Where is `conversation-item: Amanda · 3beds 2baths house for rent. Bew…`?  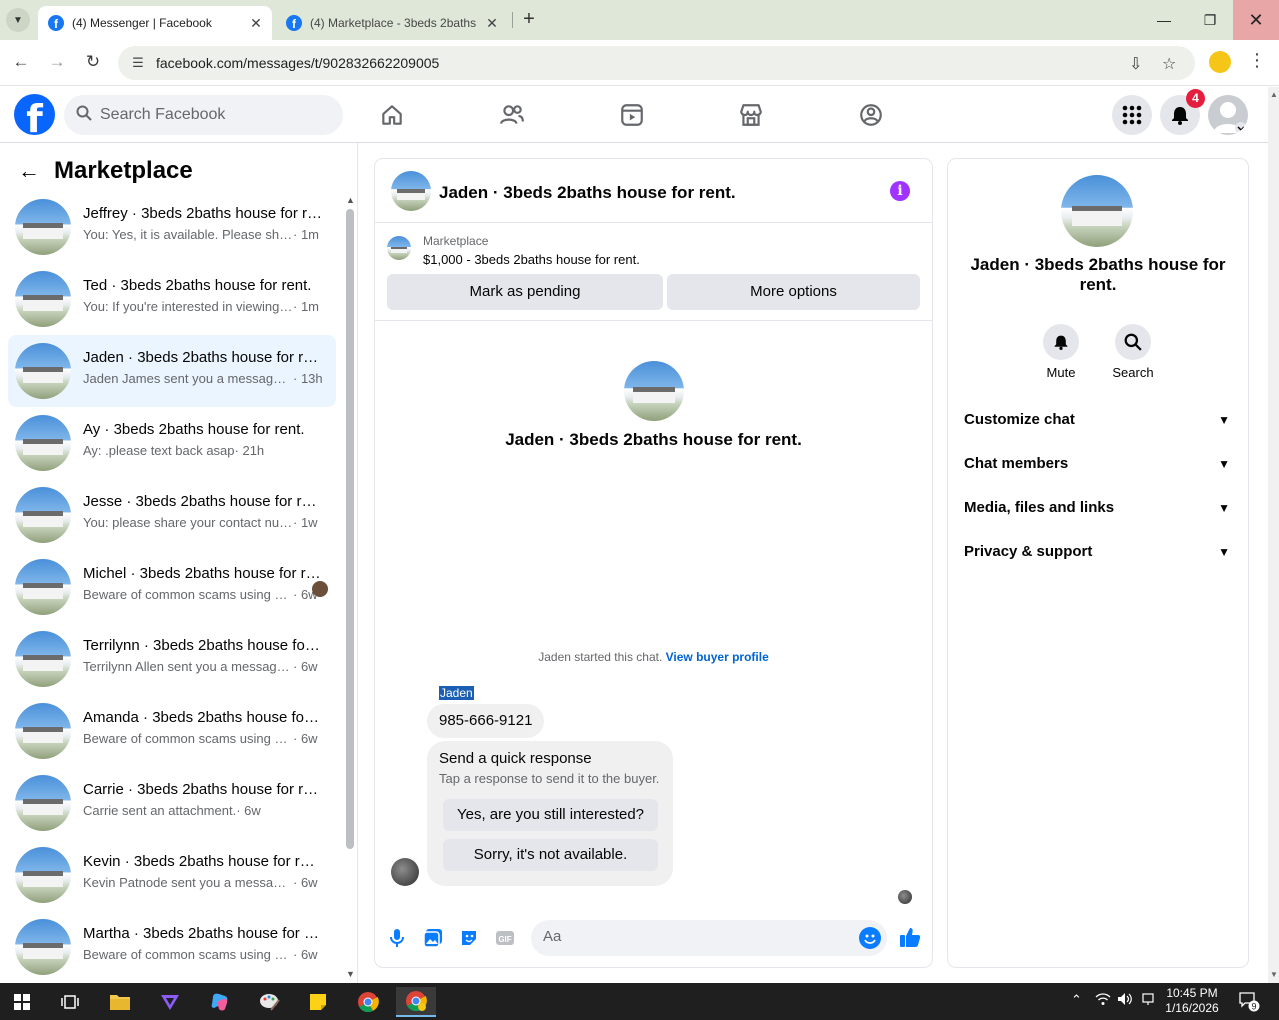 conversation-item: Amanda · 3beds 2baths house for rent. Bew… is located at coordinates (172, 731).